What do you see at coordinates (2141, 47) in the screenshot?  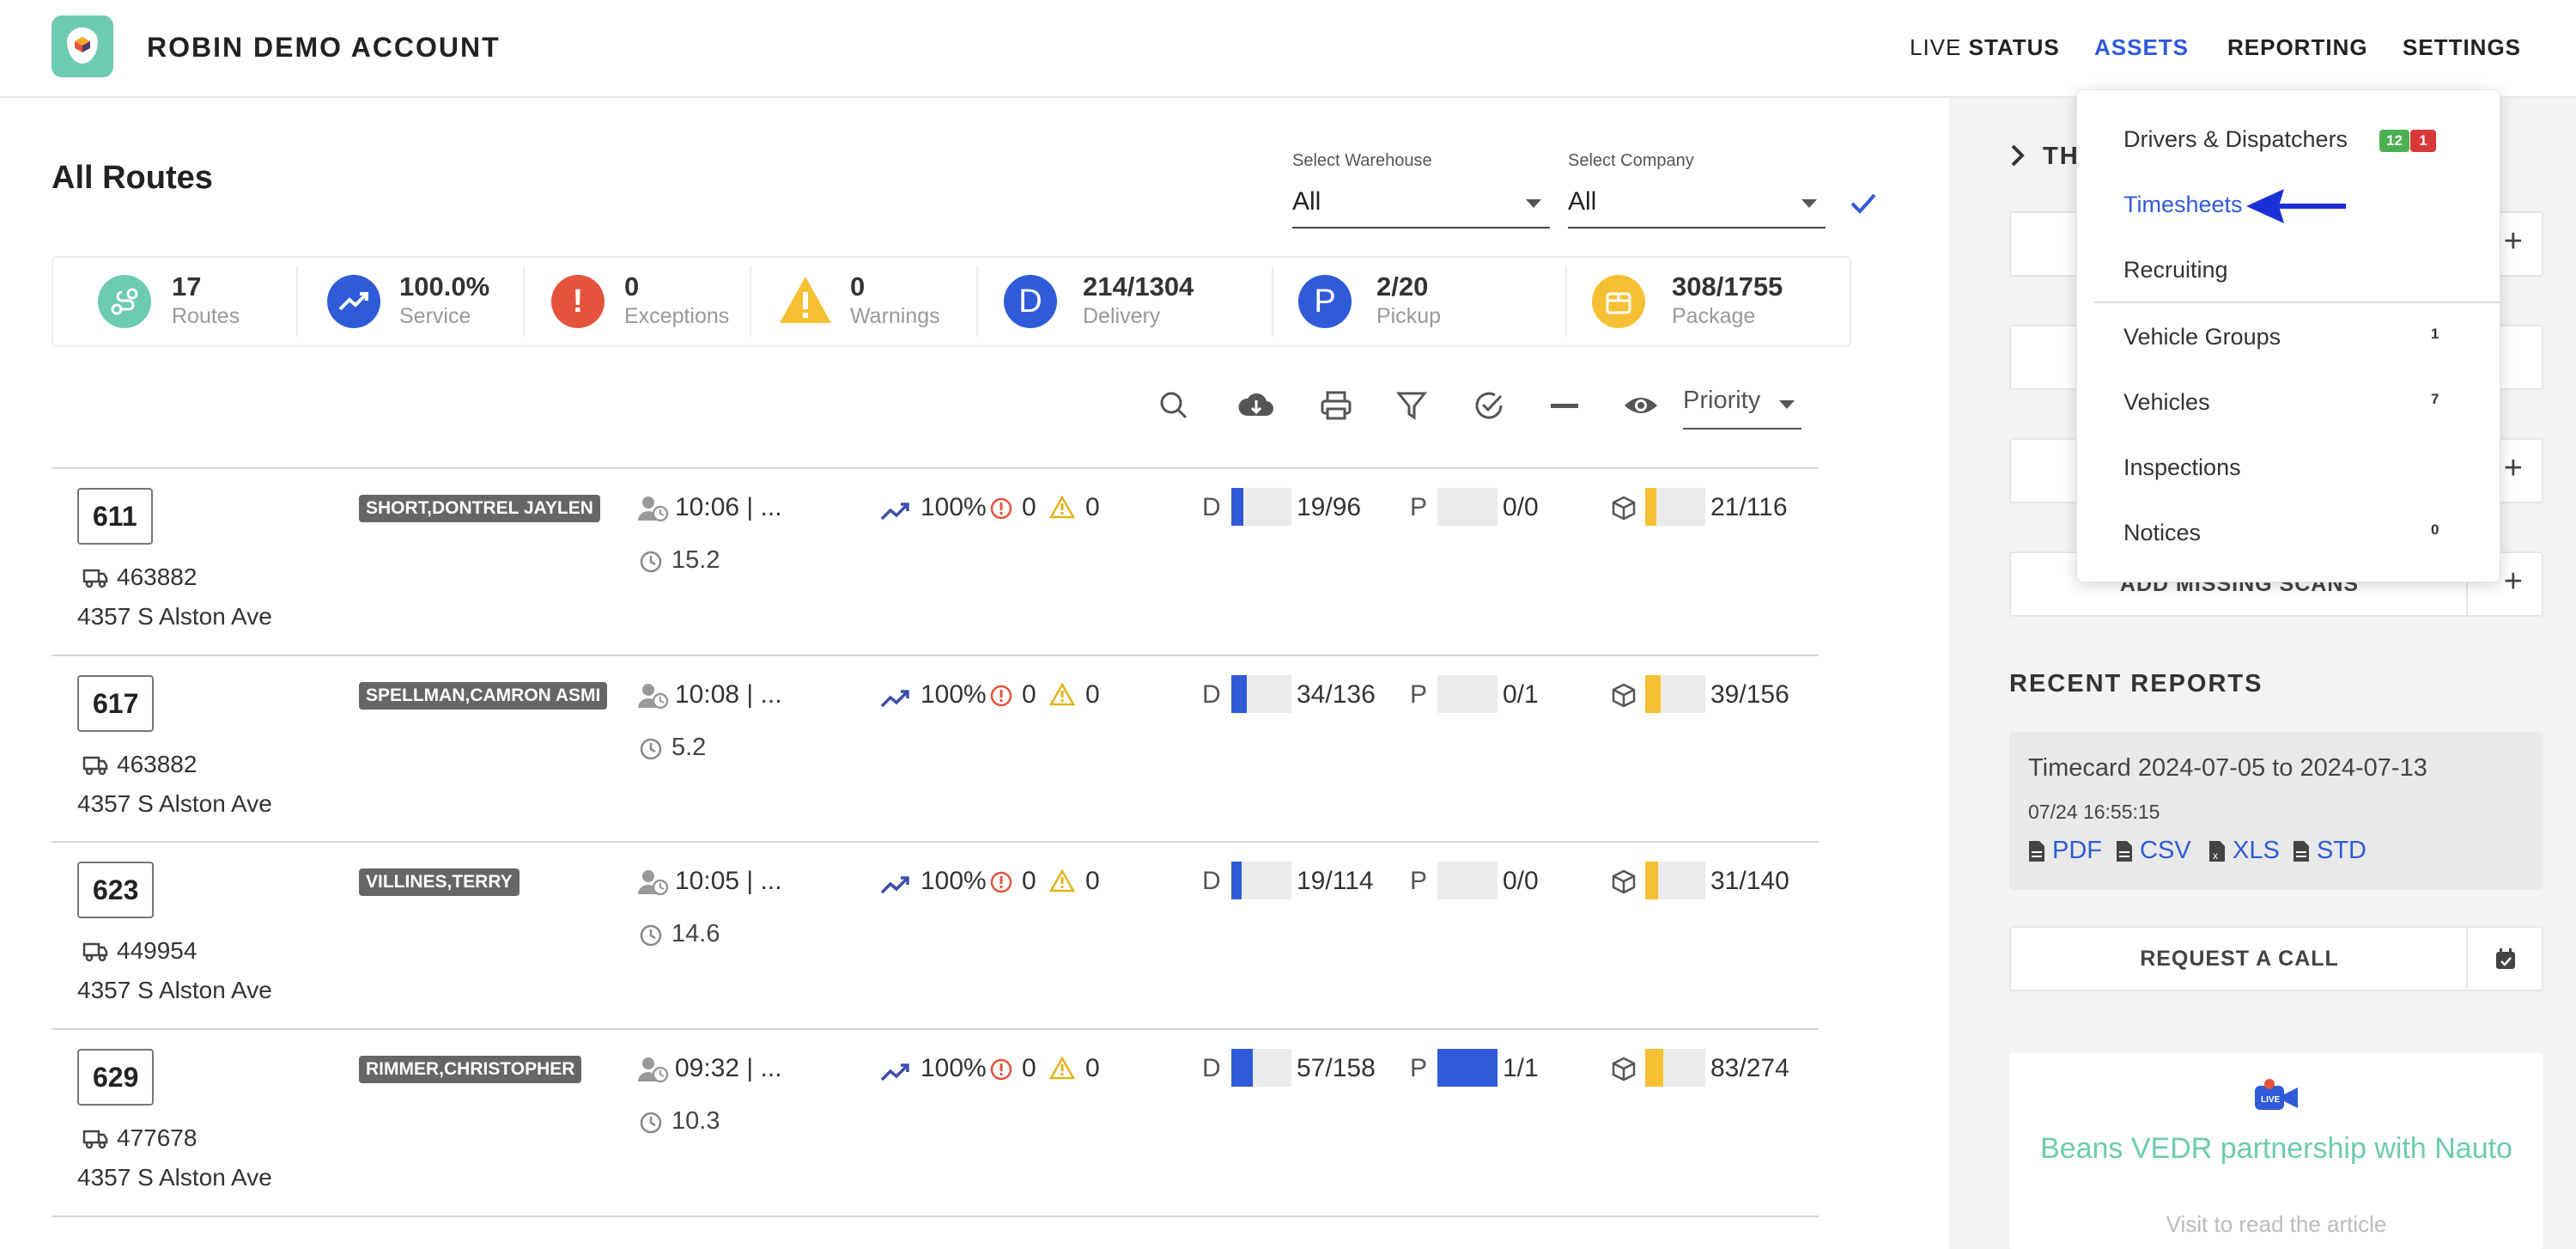 I see `nav-assets: ASSETS` at bounding box center [2141, 47].